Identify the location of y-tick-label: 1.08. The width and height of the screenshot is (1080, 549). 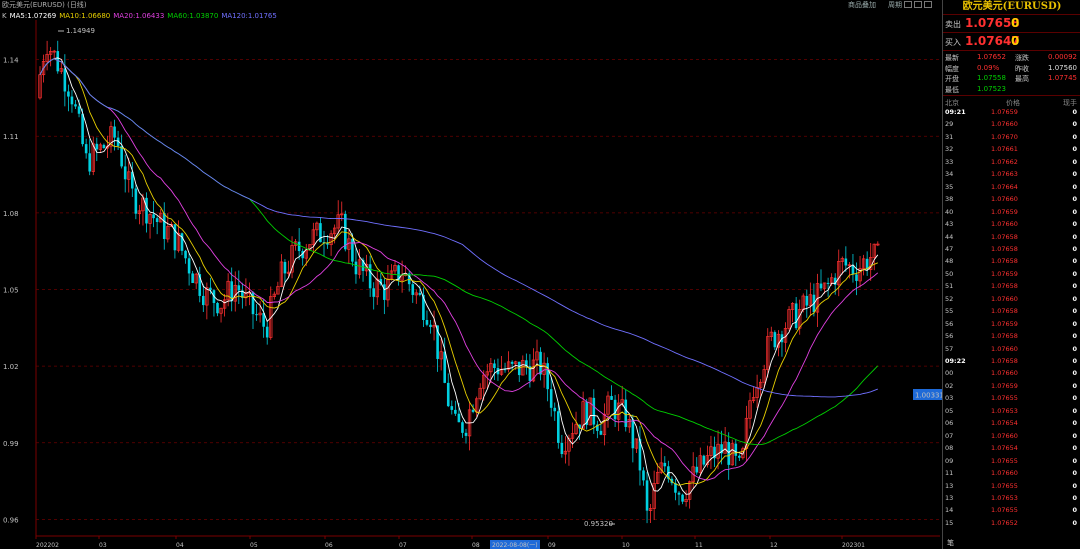
(11, 214).